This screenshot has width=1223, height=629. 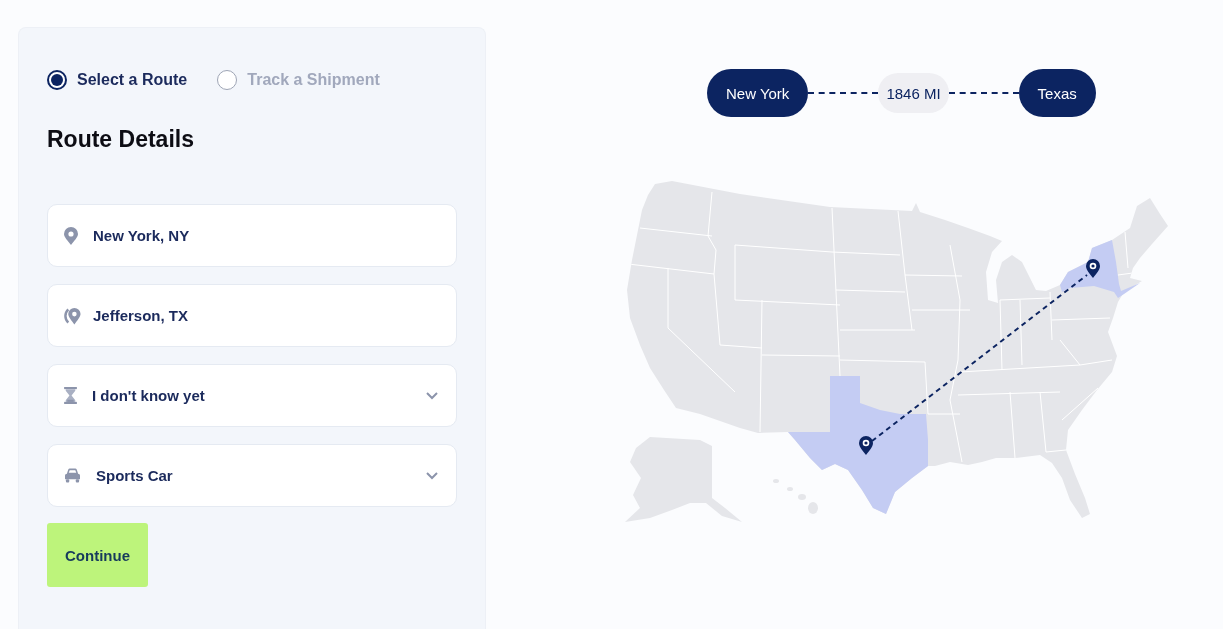 What do you see at coordinates (72, 475) in the screenshot?
I see `car-icon` at bounding box center [72, 475].